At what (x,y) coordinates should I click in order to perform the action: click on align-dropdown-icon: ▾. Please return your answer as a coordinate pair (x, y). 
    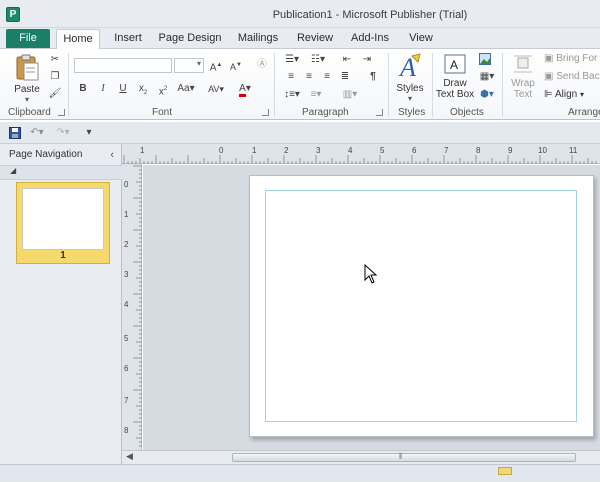
    Looking at the image, I should click on (581, 94).